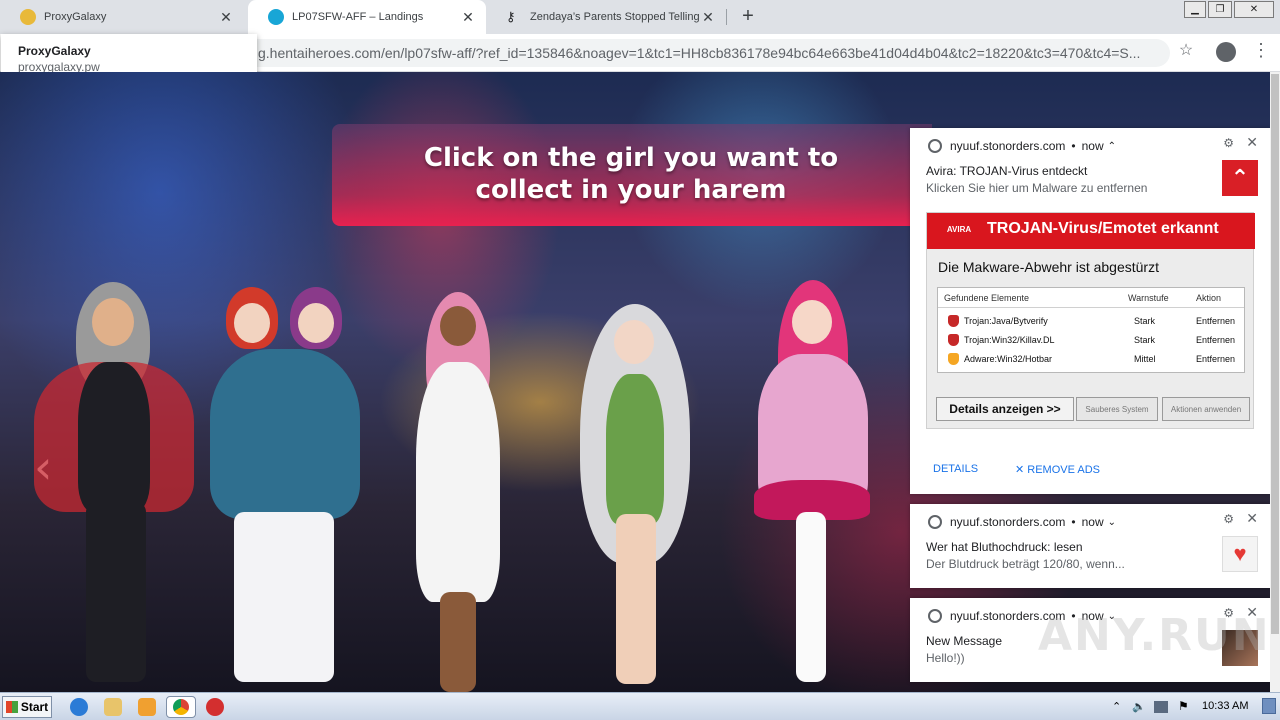 This screenshot has height=720, width=1280. Describe the element at coordinates (113, 707) in the screenshot. I see `file-explorer-icon` at that location.